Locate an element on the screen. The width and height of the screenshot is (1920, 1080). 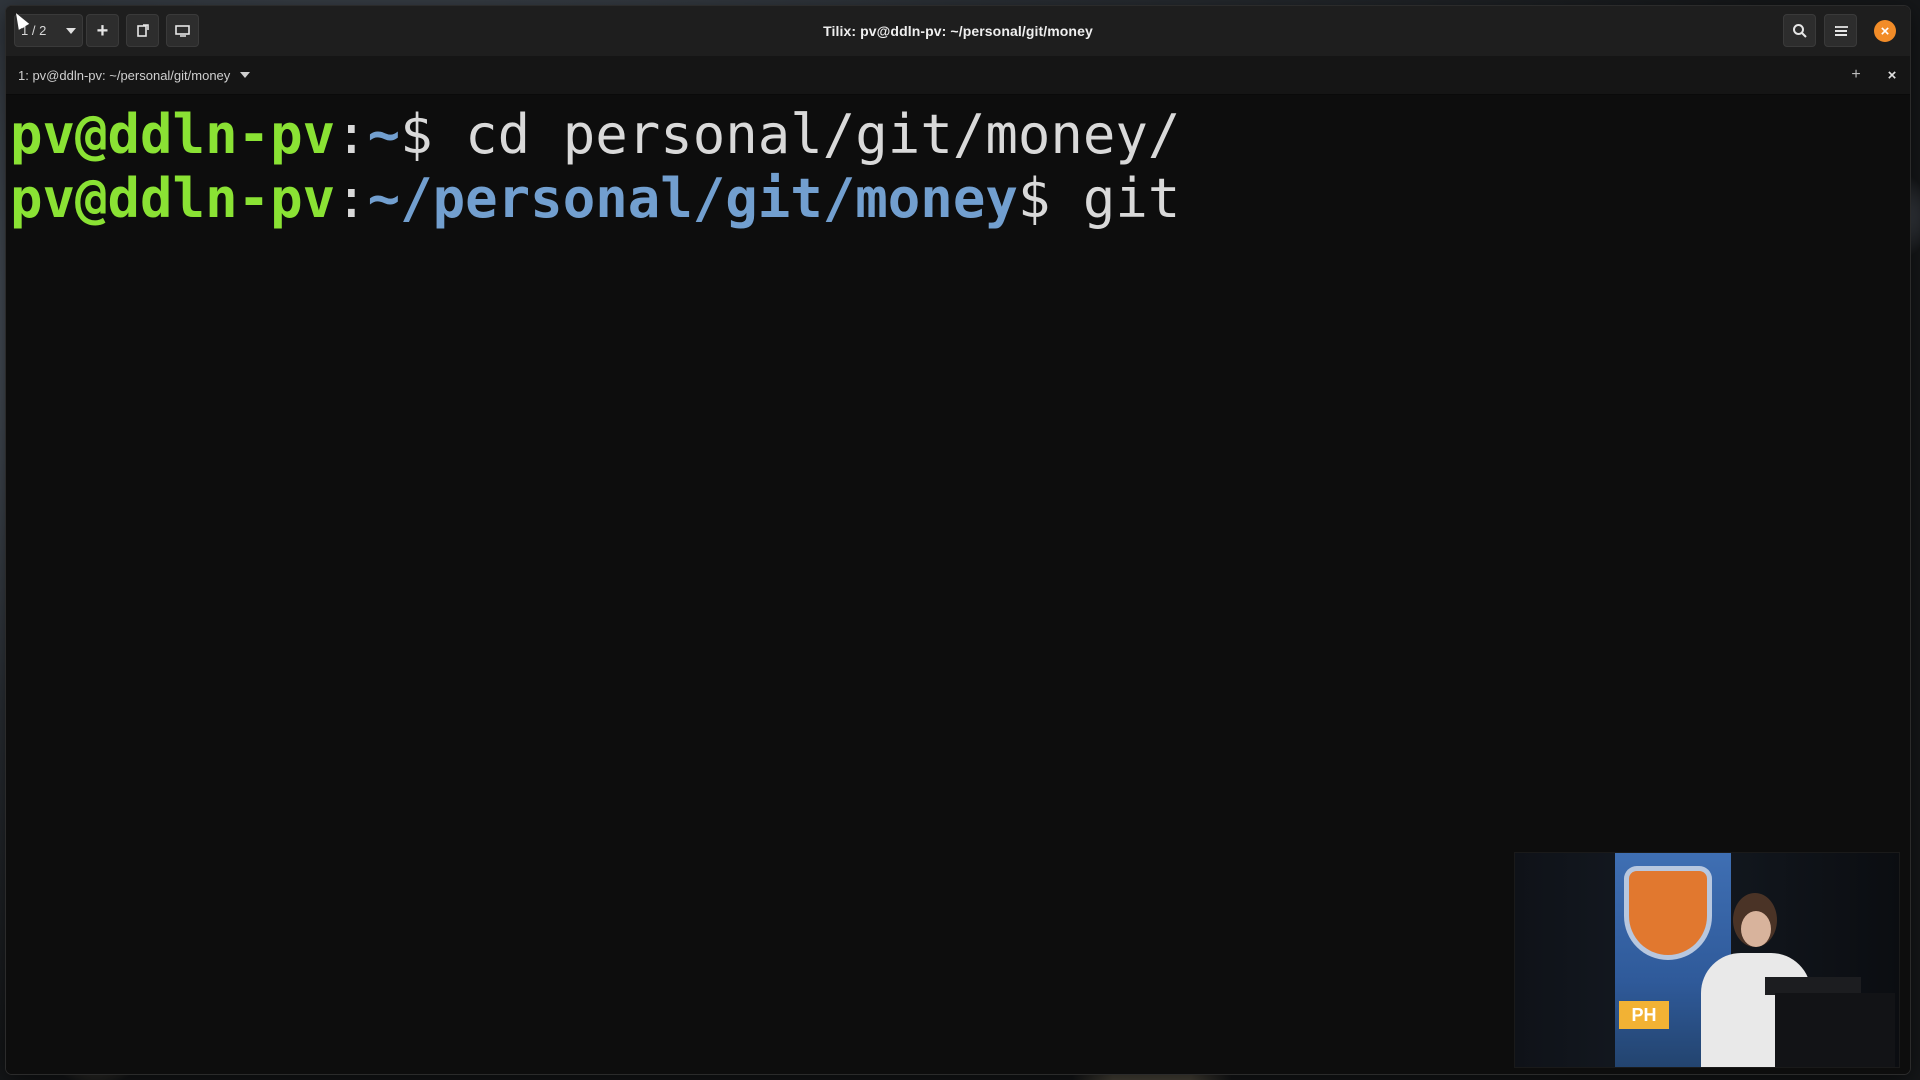
close-button: × is located at coordinates (1885, 31).